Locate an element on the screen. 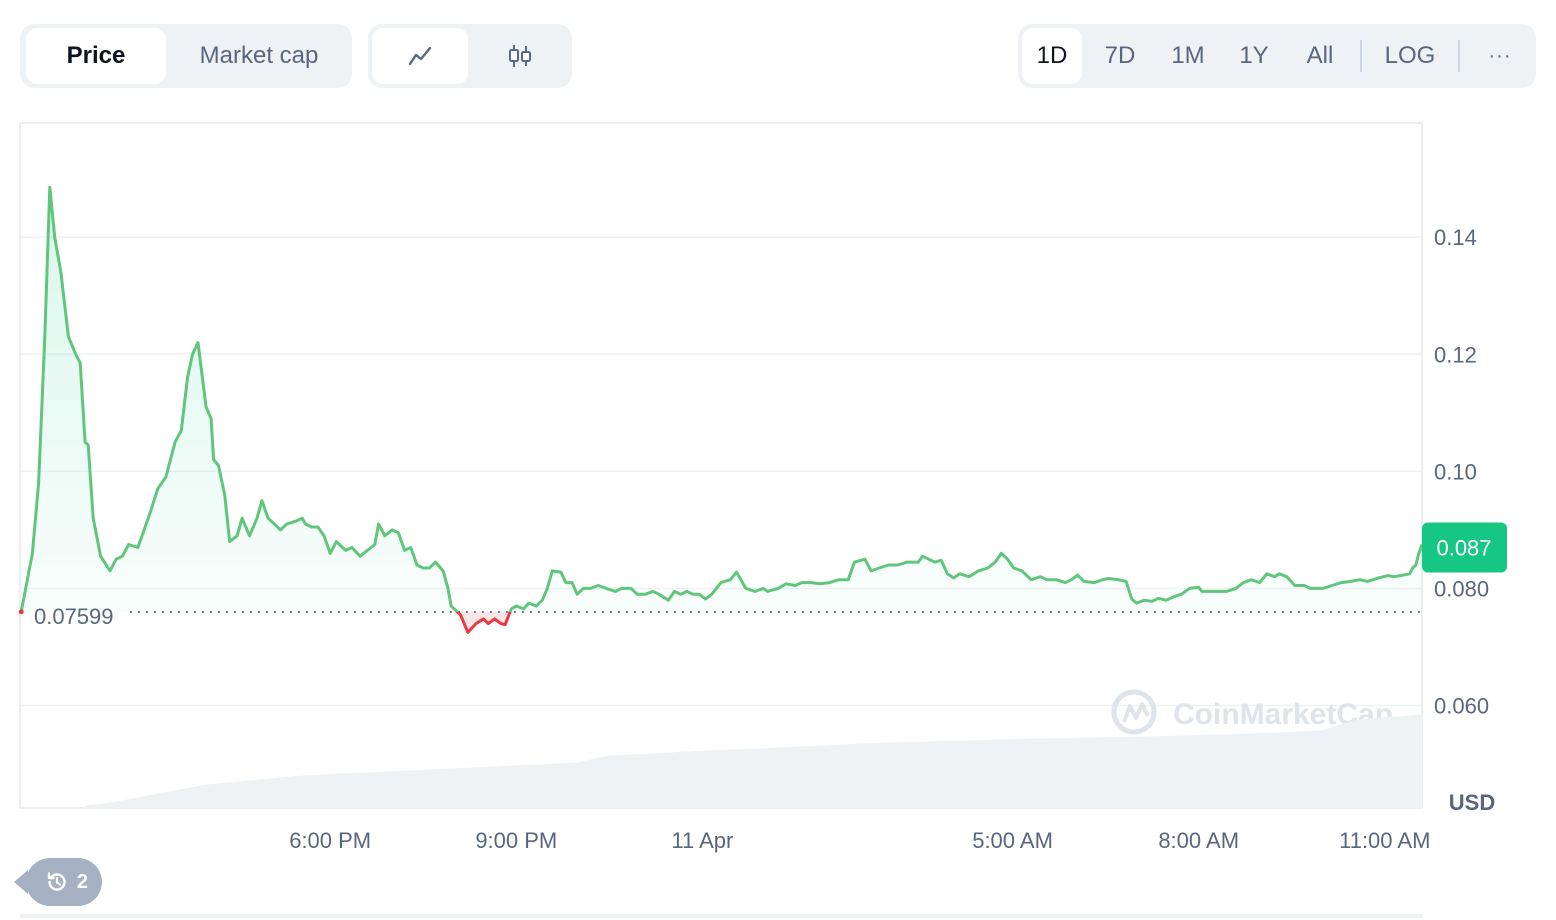  history-count: 2 is located at coordinates (82, 881).